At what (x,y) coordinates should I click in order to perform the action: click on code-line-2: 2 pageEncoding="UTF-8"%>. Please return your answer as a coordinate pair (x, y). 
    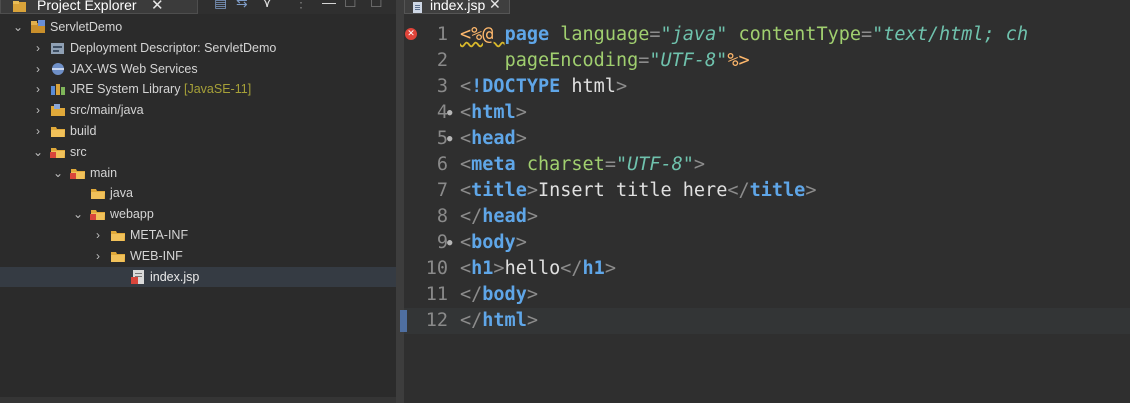
    Looking at the image, I should click on (767, 61).